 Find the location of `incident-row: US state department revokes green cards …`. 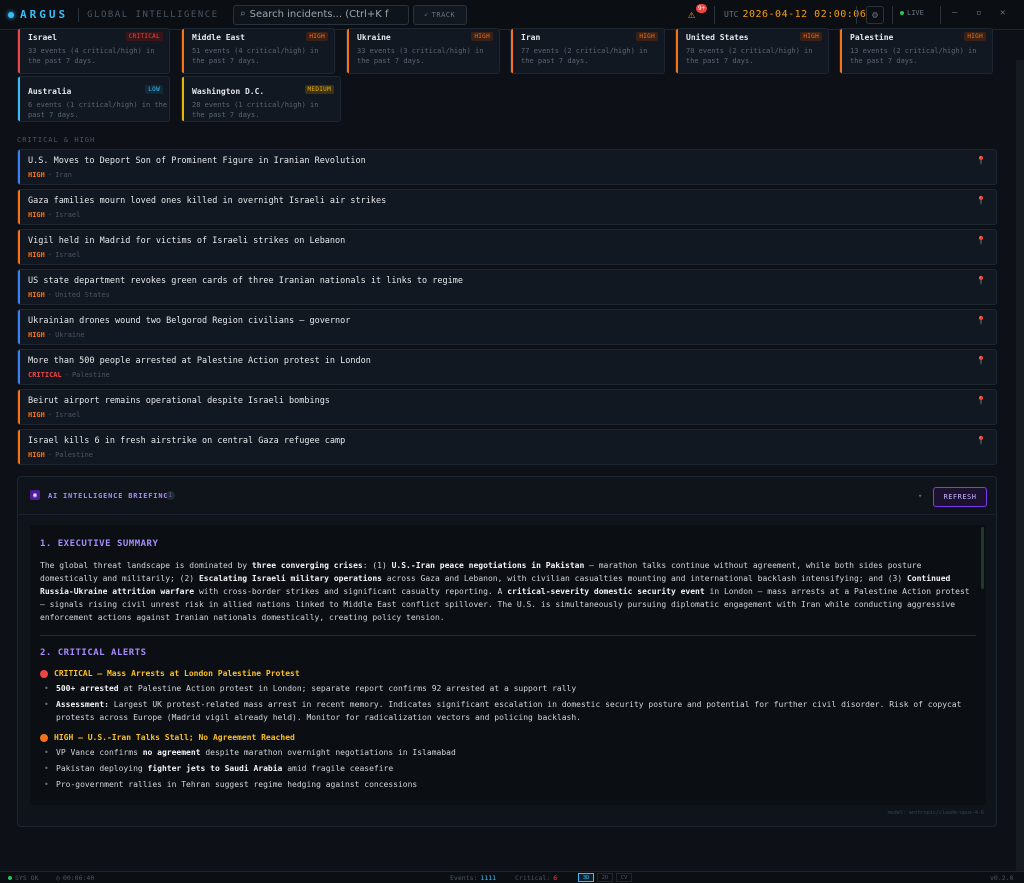

incident-row: US state department revokes green cards … is located at coordinates (507, 287).